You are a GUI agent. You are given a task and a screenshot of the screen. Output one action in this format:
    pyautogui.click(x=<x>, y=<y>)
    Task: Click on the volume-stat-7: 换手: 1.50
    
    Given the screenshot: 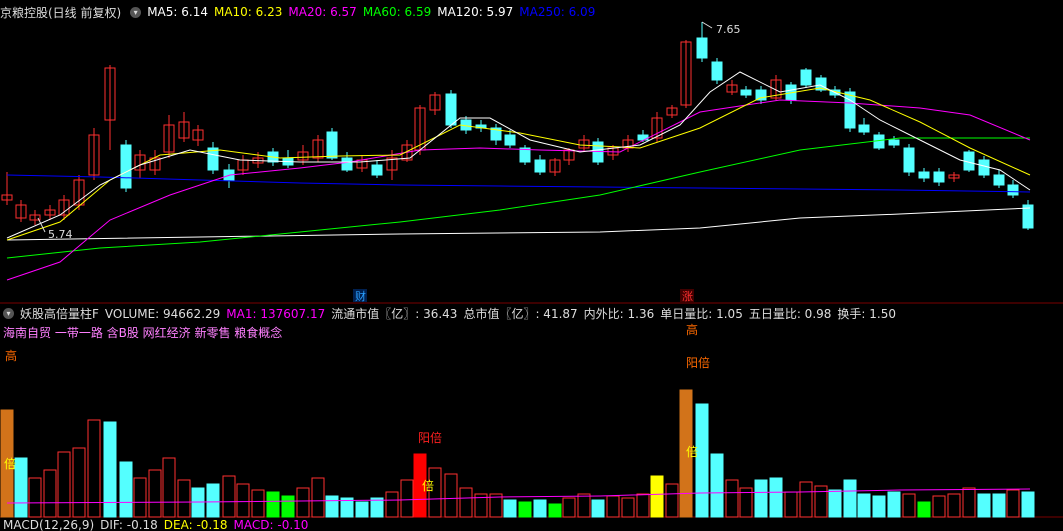 What is the action you would take?
    pyautogui.click(x=866, y=313)
    